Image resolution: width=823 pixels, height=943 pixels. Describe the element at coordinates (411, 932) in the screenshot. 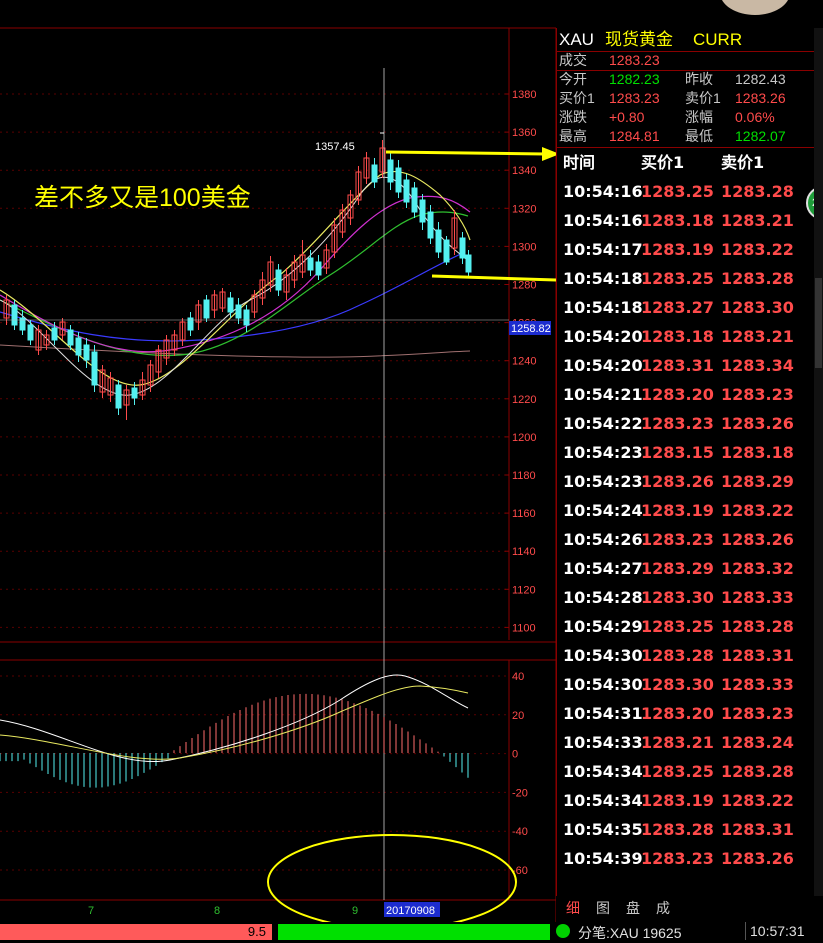

I see `status-bar: 9.5 分笔:XAU 19625 10:57:31` at that location.